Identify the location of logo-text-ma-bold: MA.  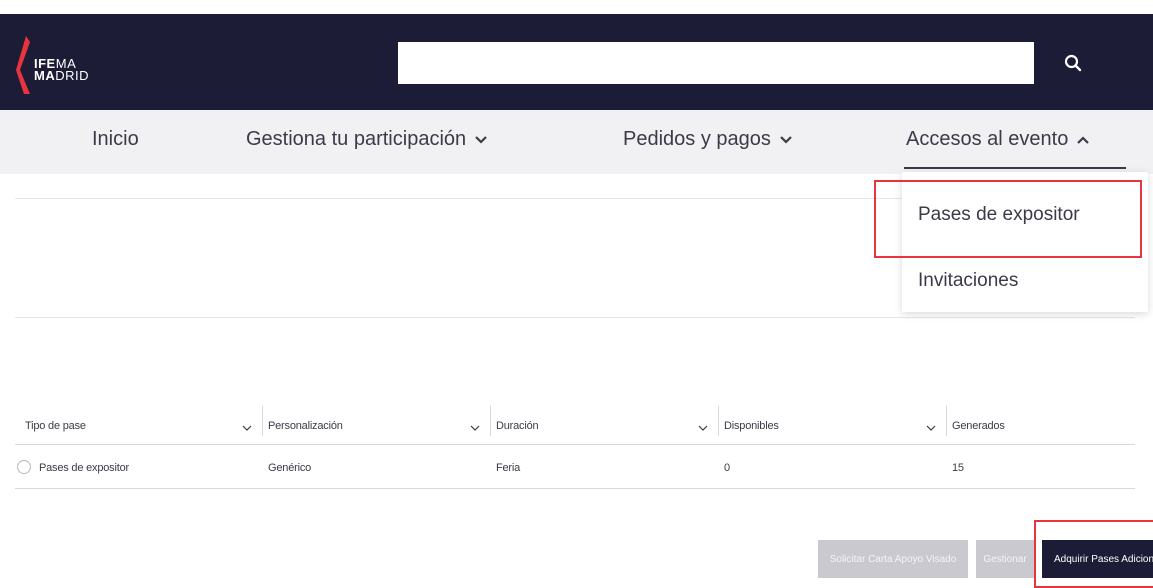
(45, 75).